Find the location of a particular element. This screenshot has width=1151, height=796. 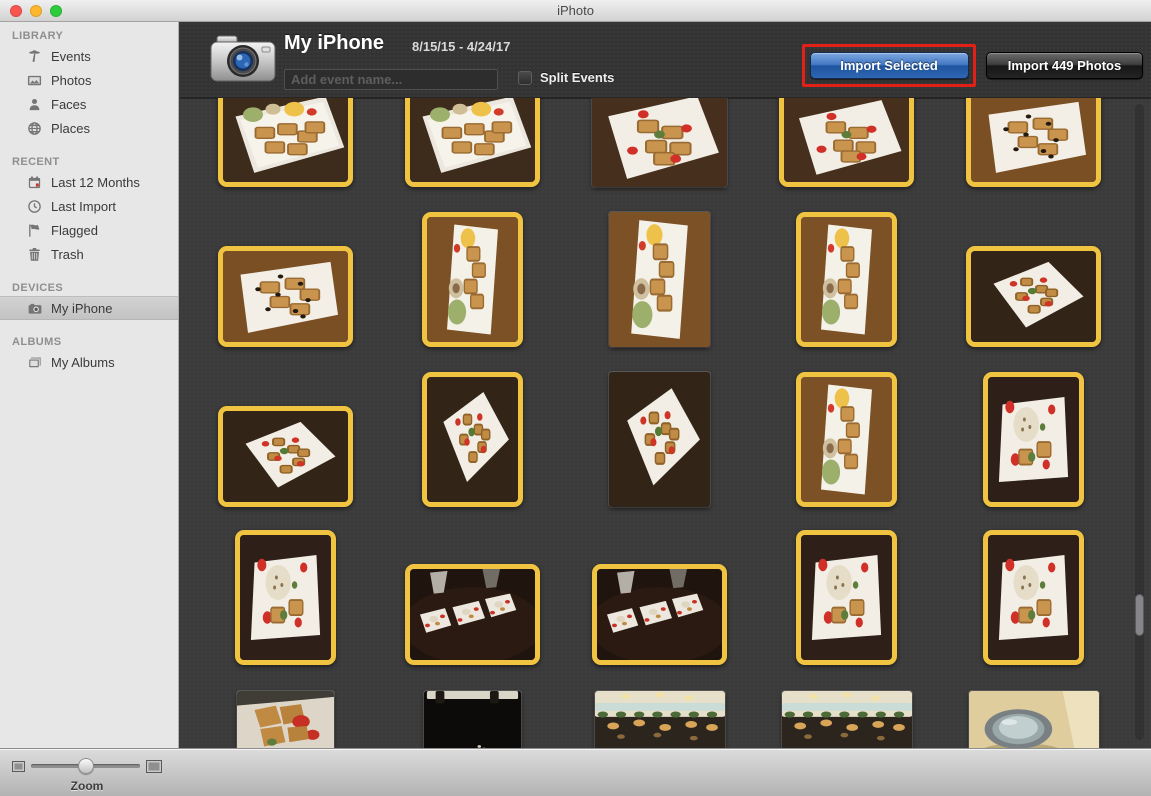

sidebar-item-label: Trash is located at coordinates (67, 254).